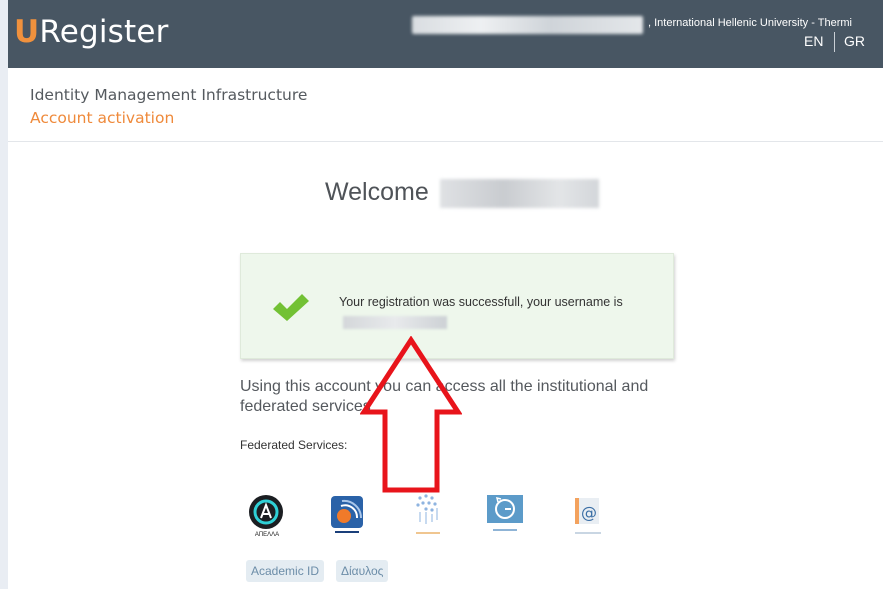 The image size is (883, 589). I want to click on check-icon, so click(291, 307).